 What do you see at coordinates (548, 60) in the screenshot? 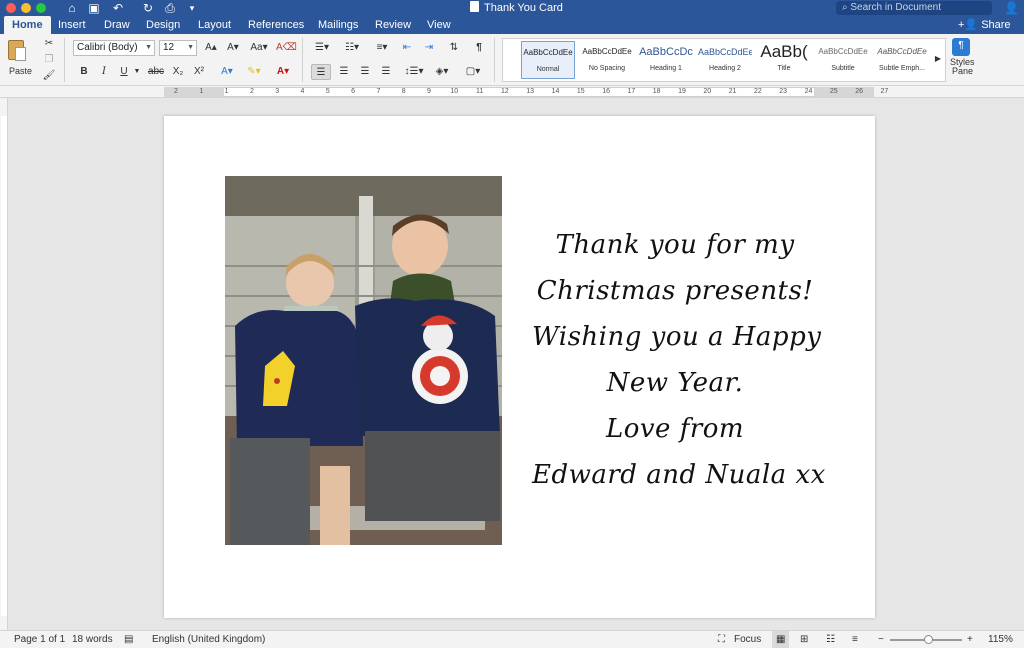
I see `style-normal: AaBbCcDdEe Normal` at bounding box center [548, 60].